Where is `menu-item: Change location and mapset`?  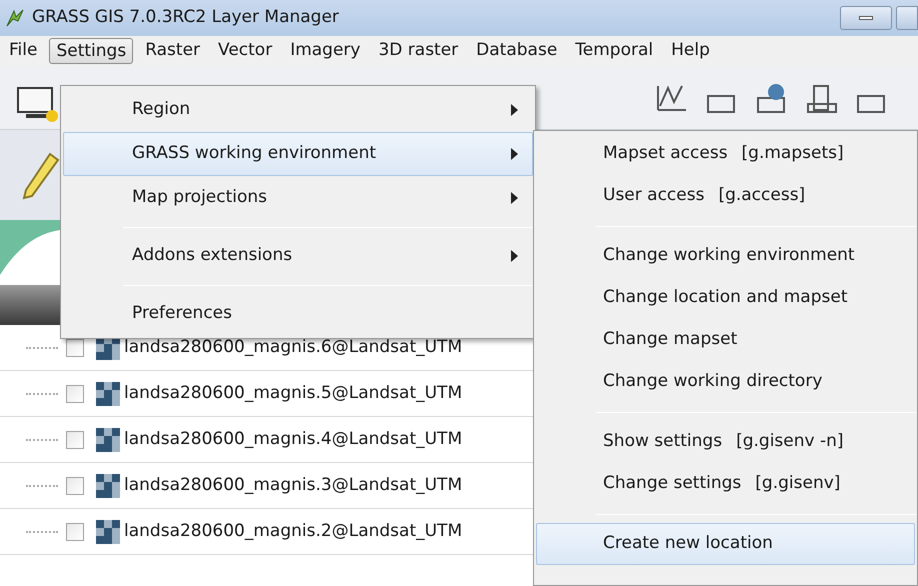
menu-item: Change location and mapset is located at coordinates (725, 298).